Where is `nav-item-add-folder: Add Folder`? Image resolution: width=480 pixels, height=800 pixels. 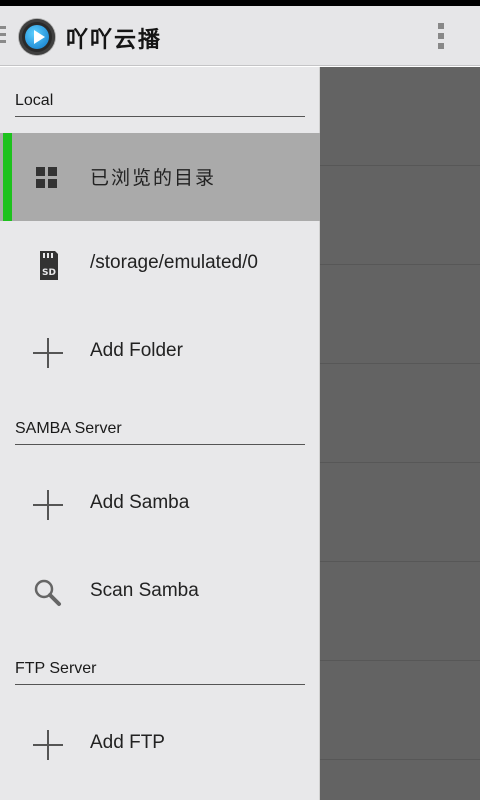 nav-item-add-folder: Add Folder is located at coordinates (160, 353).